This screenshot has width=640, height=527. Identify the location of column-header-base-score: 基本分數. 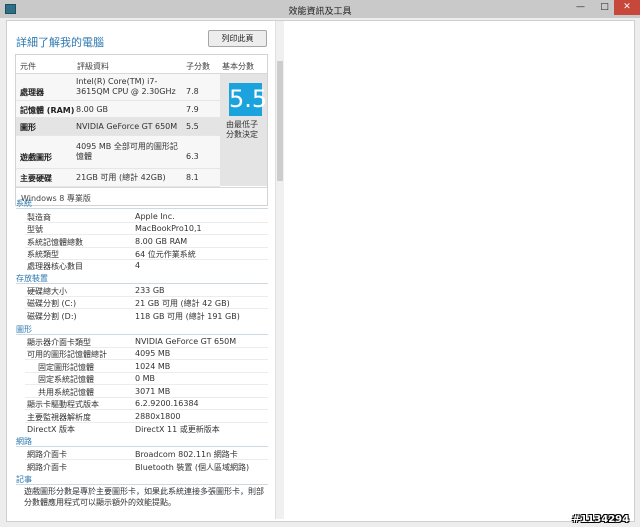
(238, 66).